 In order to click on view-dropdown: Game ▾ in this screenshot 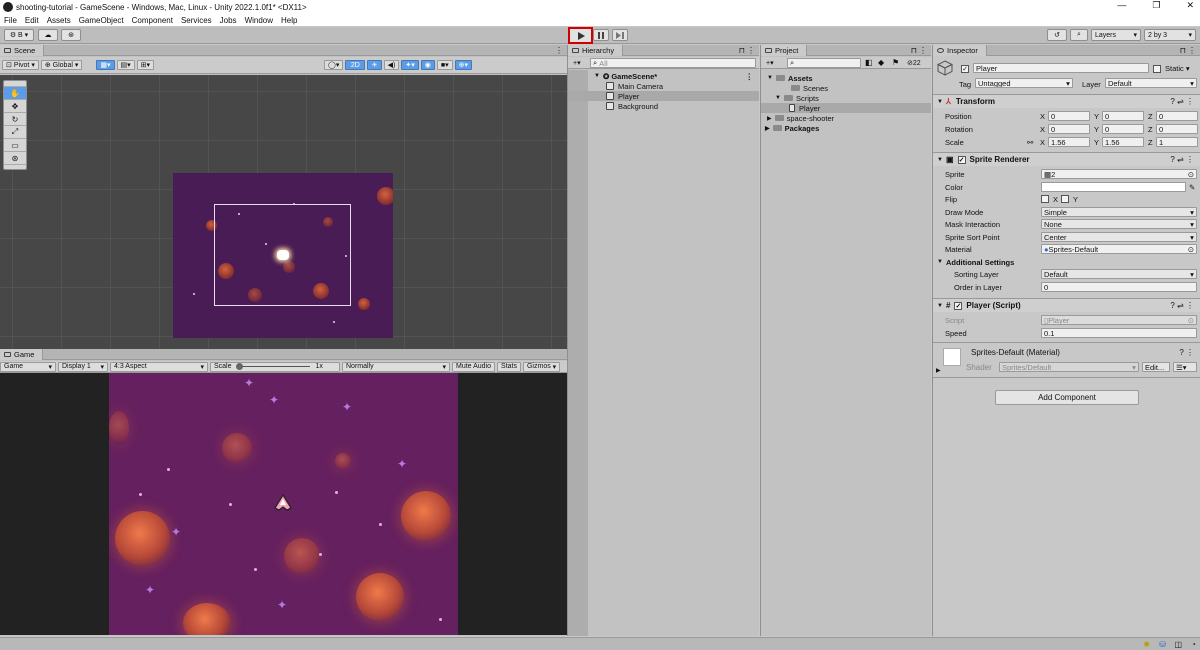, I will do `click(28, 366)`.